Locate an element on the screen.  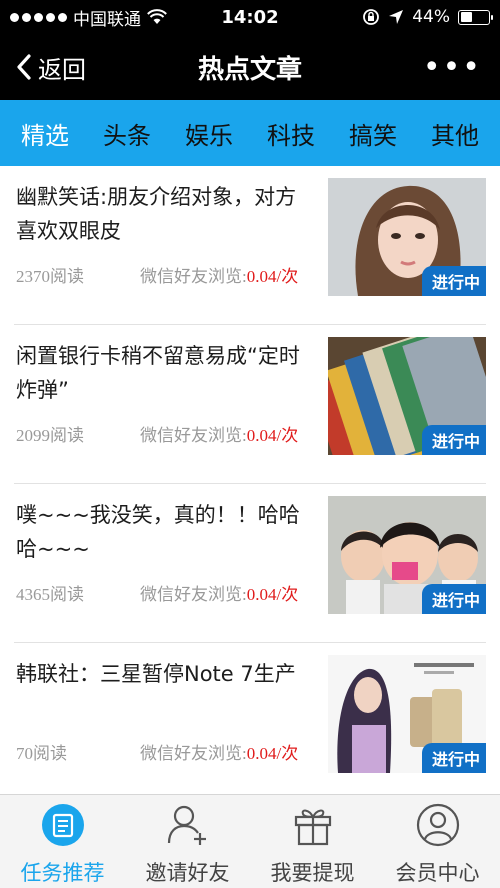
bottom-tab-invite-friends: 邀请好友 is located at coordinates (187, 841).